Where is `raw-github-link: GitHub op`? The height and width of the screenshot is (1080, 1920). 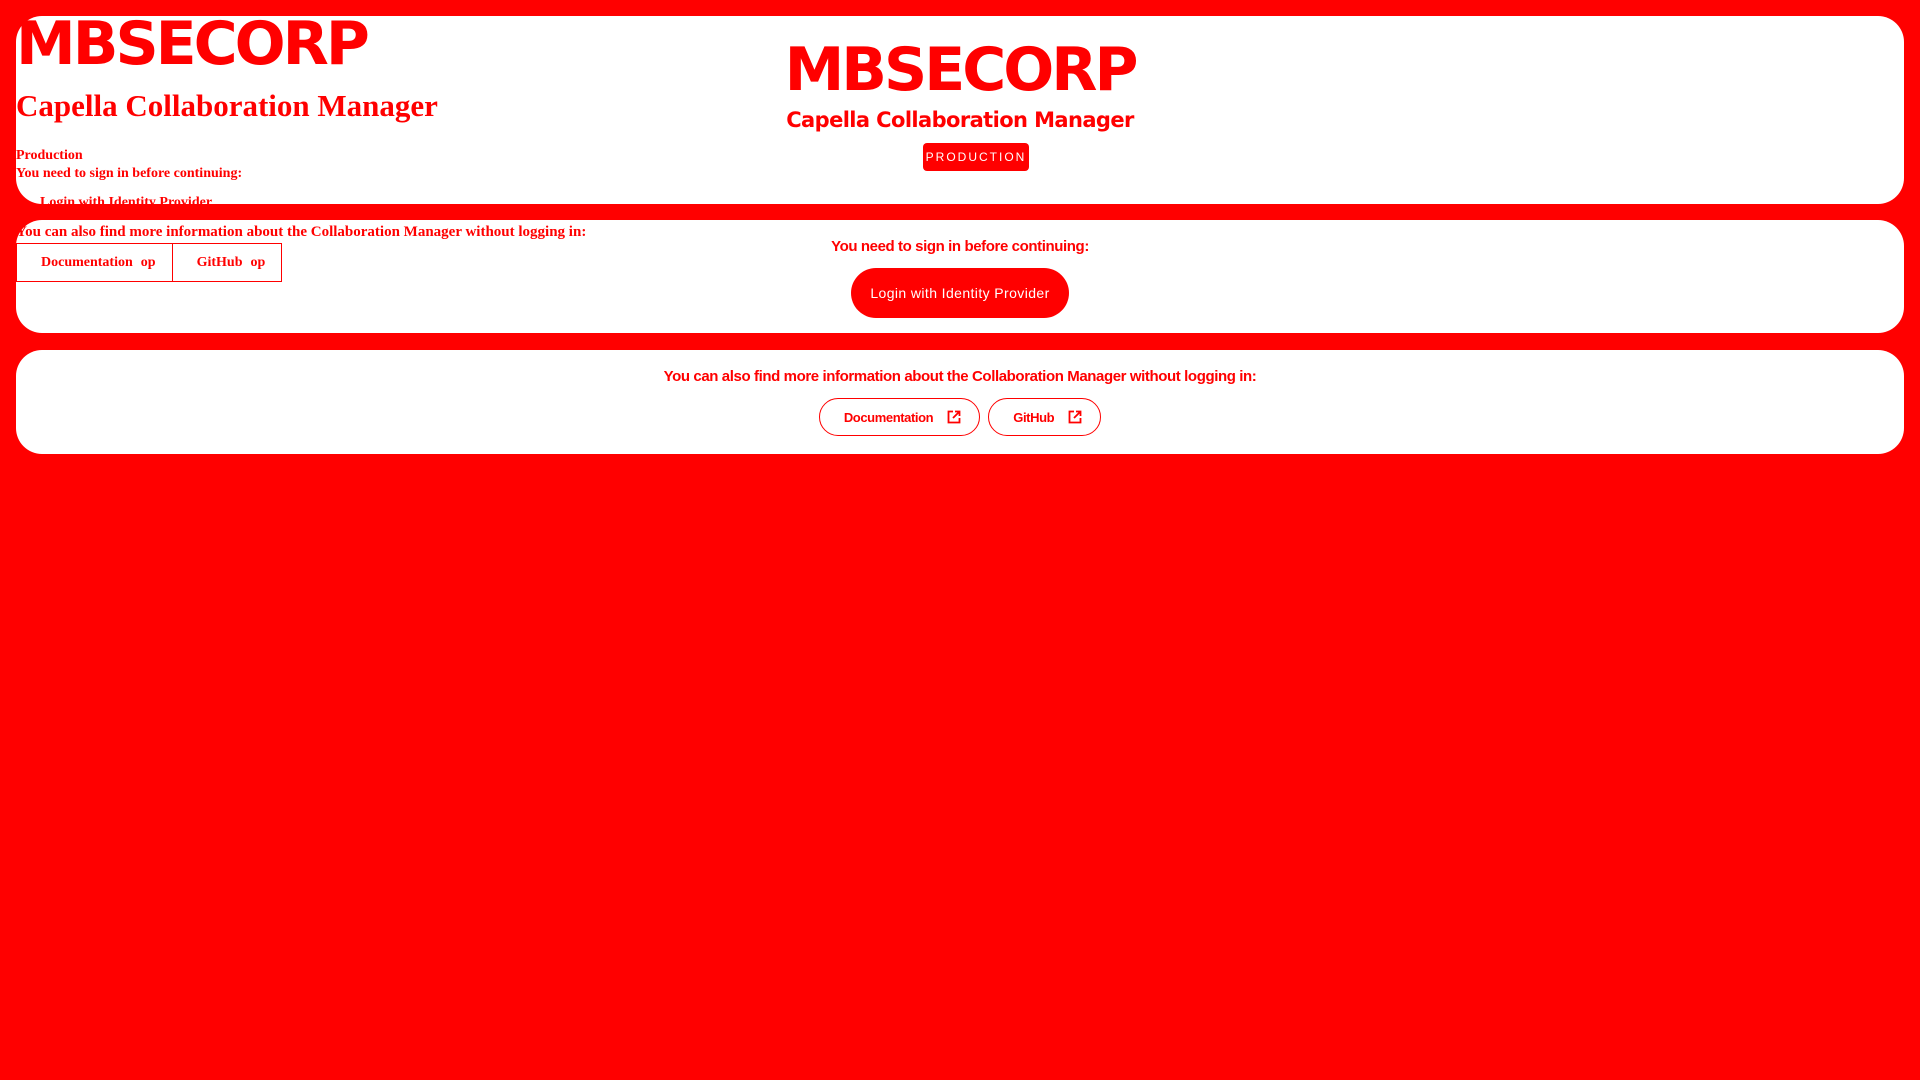 raw-github-link: GitHub op is located at coordinates (227, 262).